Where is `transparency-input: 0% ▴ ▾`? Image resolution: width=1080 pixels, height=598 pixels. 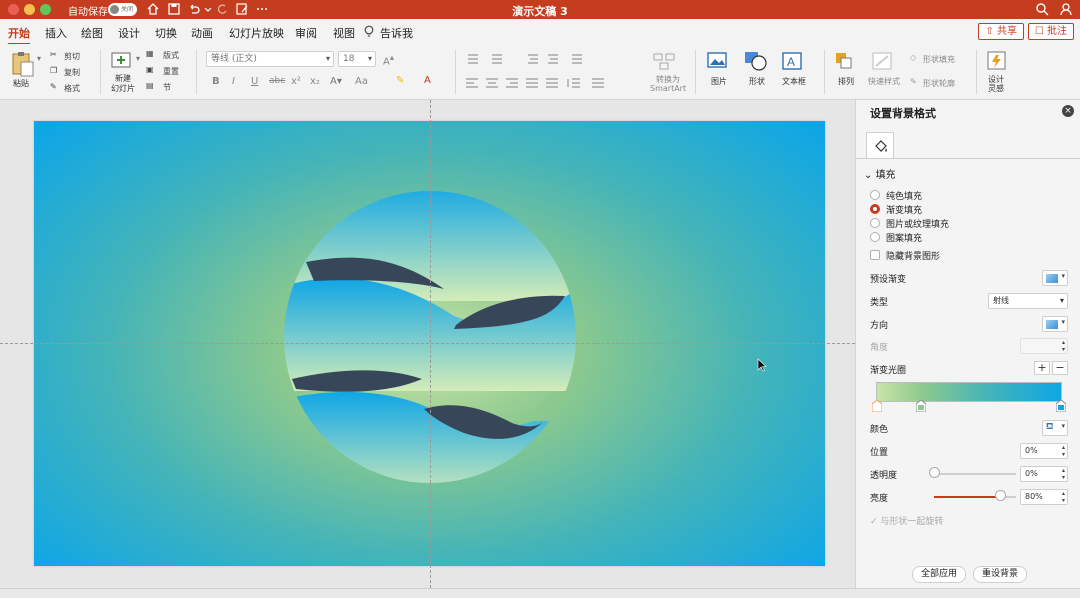 transparency-input: 0% ▴ ▾ is located at coordinates (1044, 474).